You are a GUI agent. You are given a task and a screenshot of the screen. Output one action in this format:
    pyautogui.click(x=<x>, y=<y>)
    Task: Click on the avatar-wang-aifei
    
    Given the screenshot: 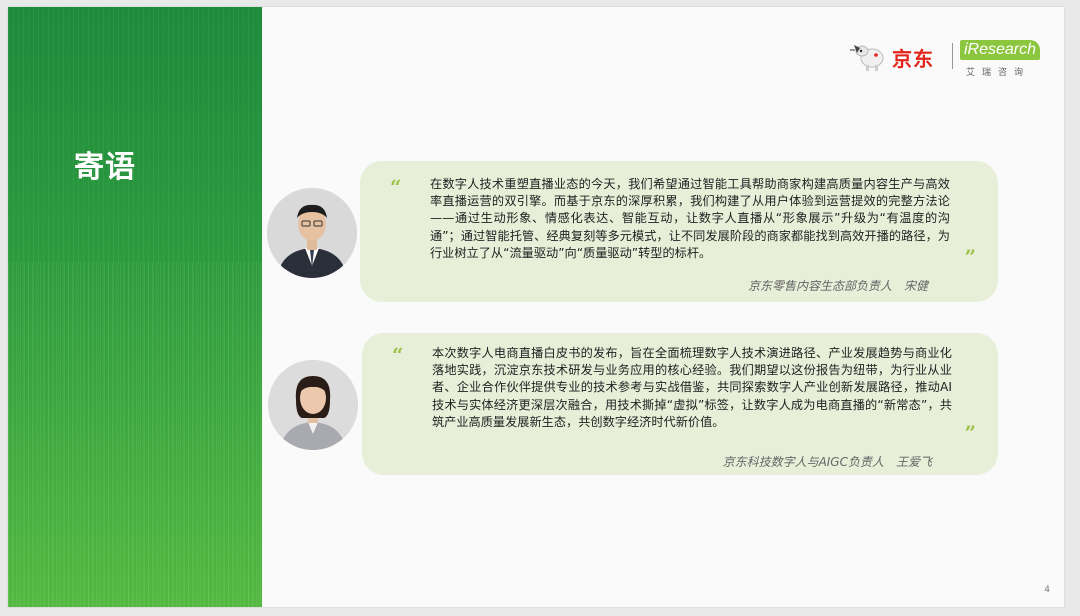 What is the action you would take?
    pyautogui.click(x=313, y=405)
    